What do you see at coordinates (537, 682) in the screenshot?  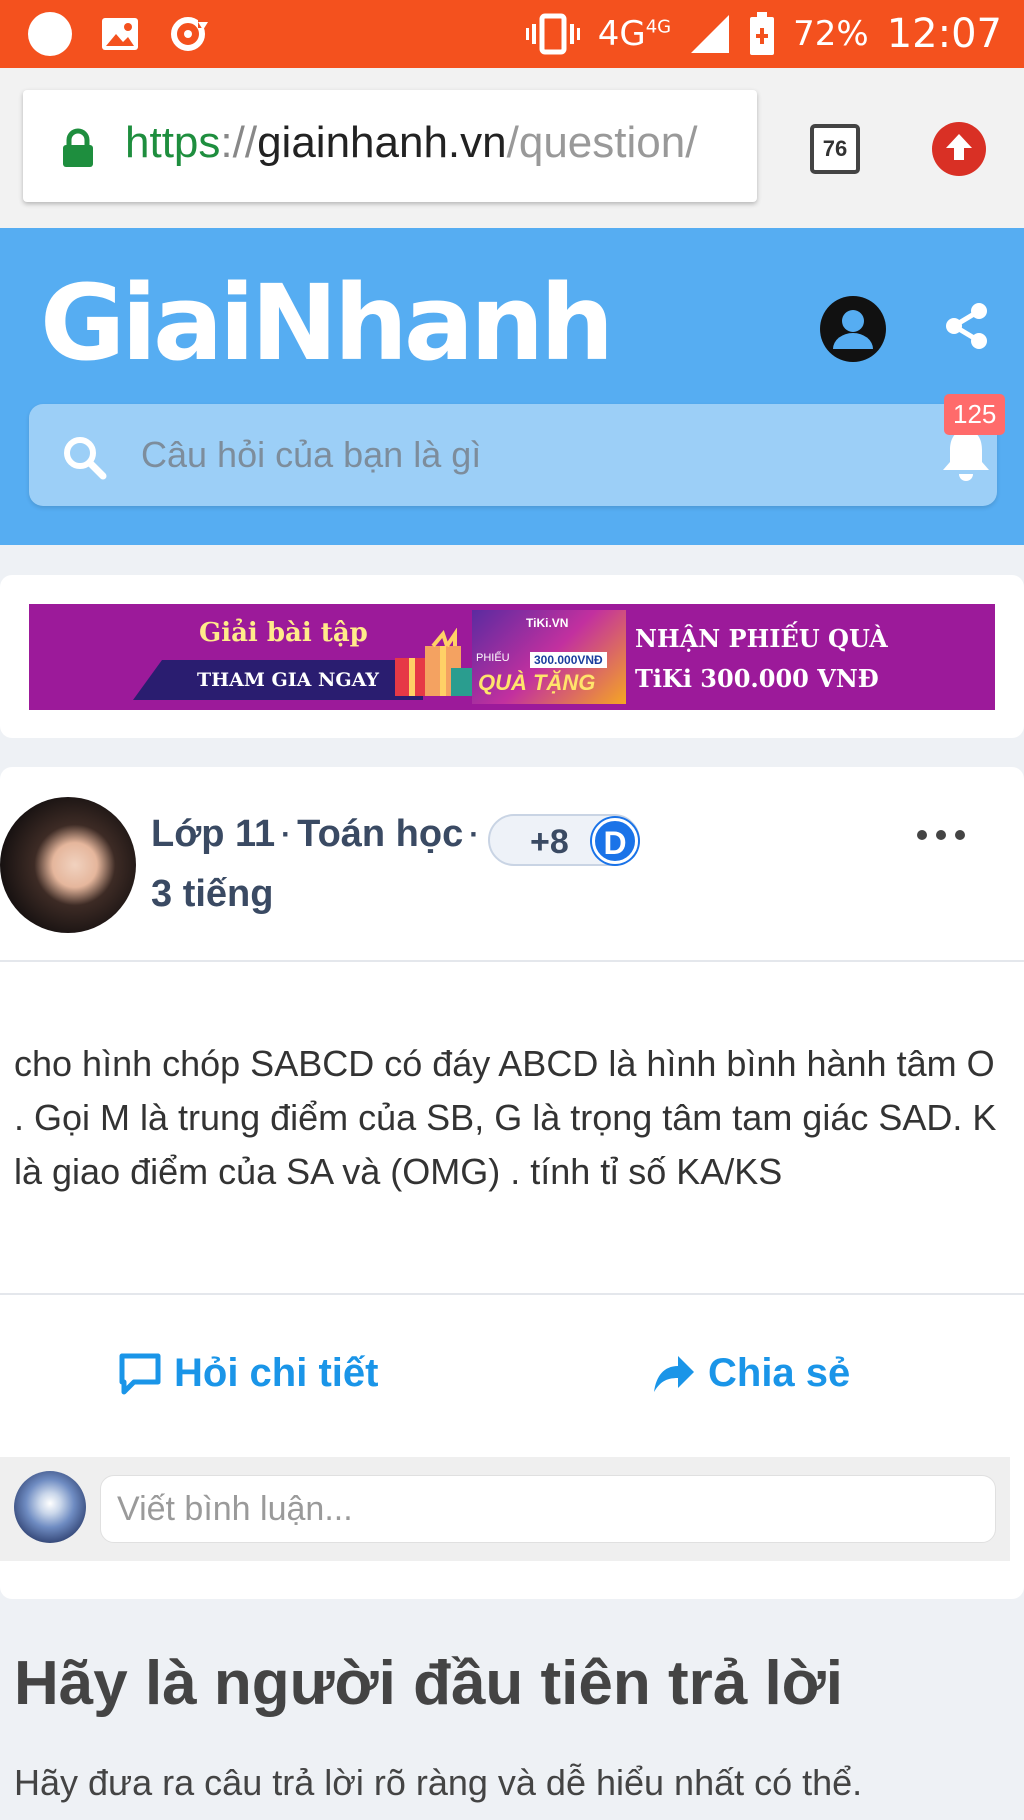 I see `voucher-title: QUÀ TẶNG` at bounding box center [537, 682].